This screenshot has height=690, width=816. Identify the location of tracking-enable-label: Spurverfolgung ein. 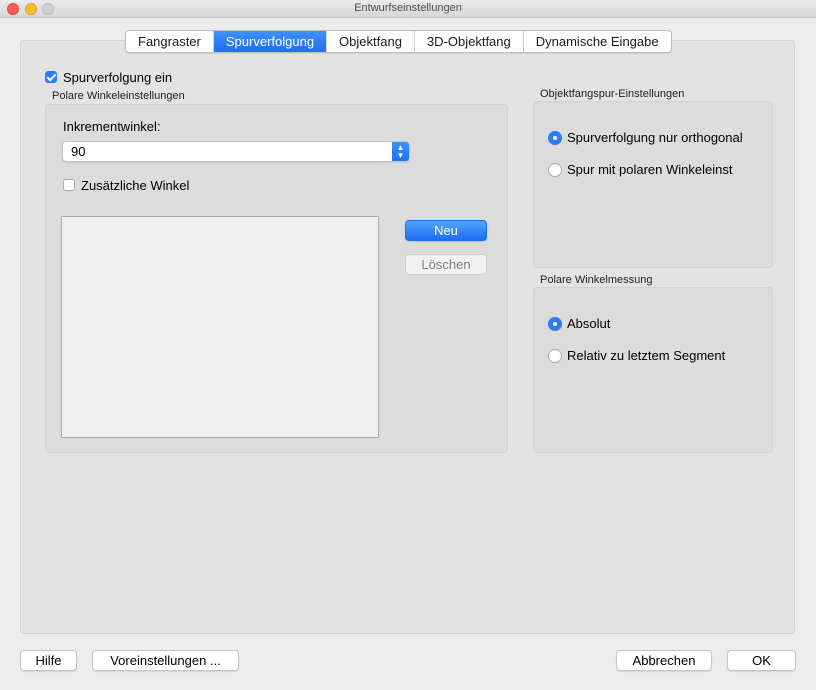
(117, 77).